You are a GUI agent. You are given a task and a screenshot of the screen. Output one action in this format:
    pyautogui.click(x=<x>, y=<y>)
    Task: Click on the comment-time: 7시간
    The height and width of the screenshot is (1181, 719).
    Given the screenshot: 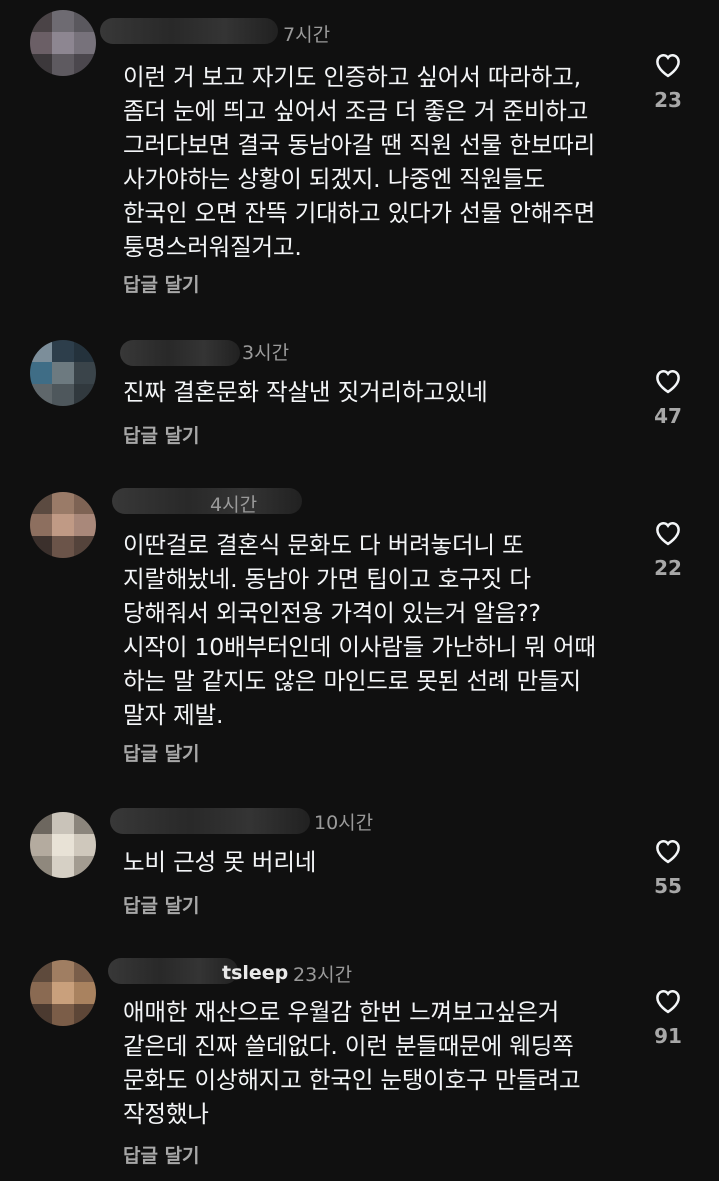 What is the action you would take?
    pyautogui.click(x=307, y=35)
    